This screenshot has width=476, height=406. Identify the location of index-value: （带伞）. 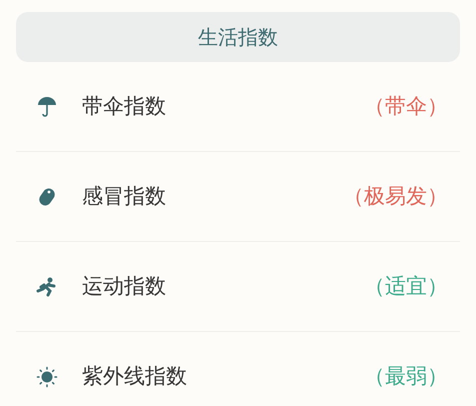
(406, 106).